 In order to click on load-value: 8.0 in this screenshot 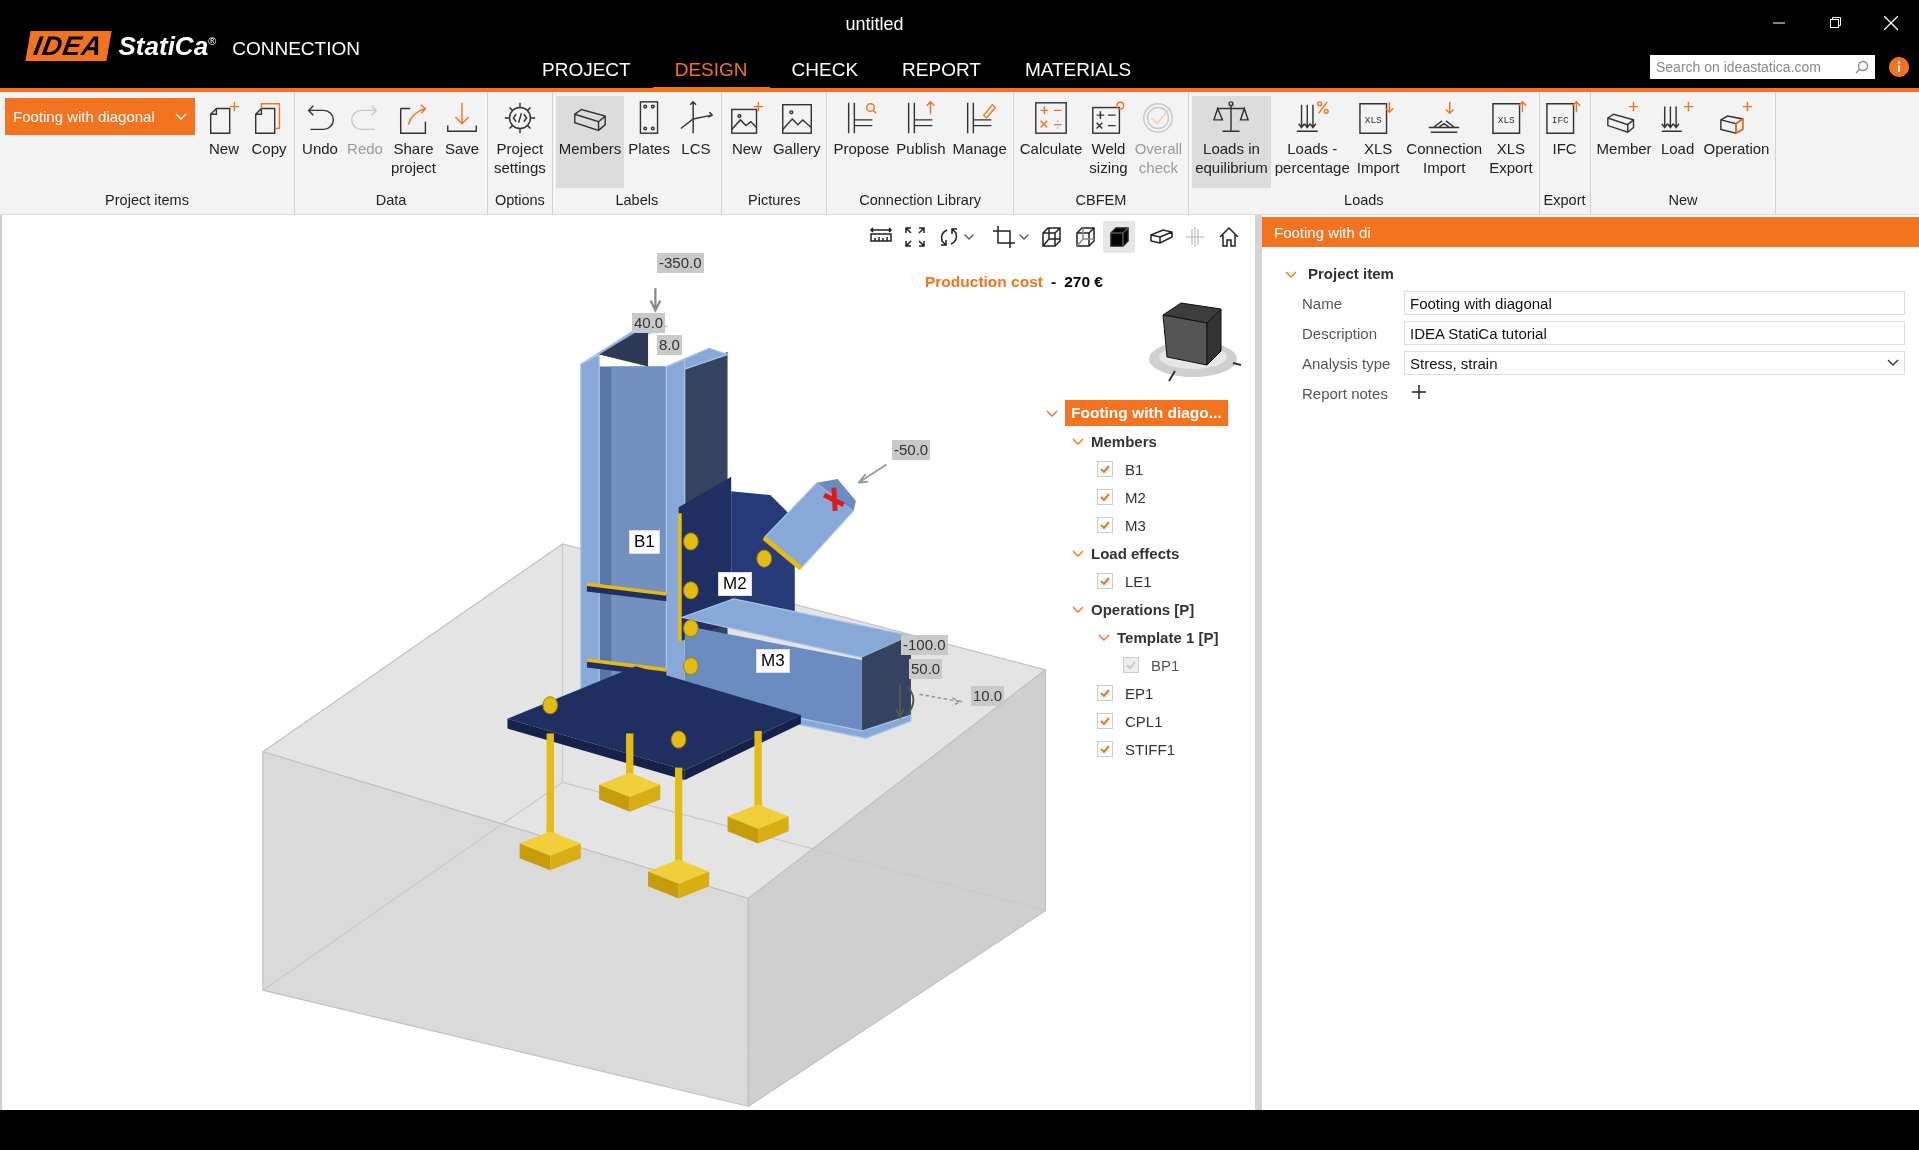, I will do `click(669, 345)`.